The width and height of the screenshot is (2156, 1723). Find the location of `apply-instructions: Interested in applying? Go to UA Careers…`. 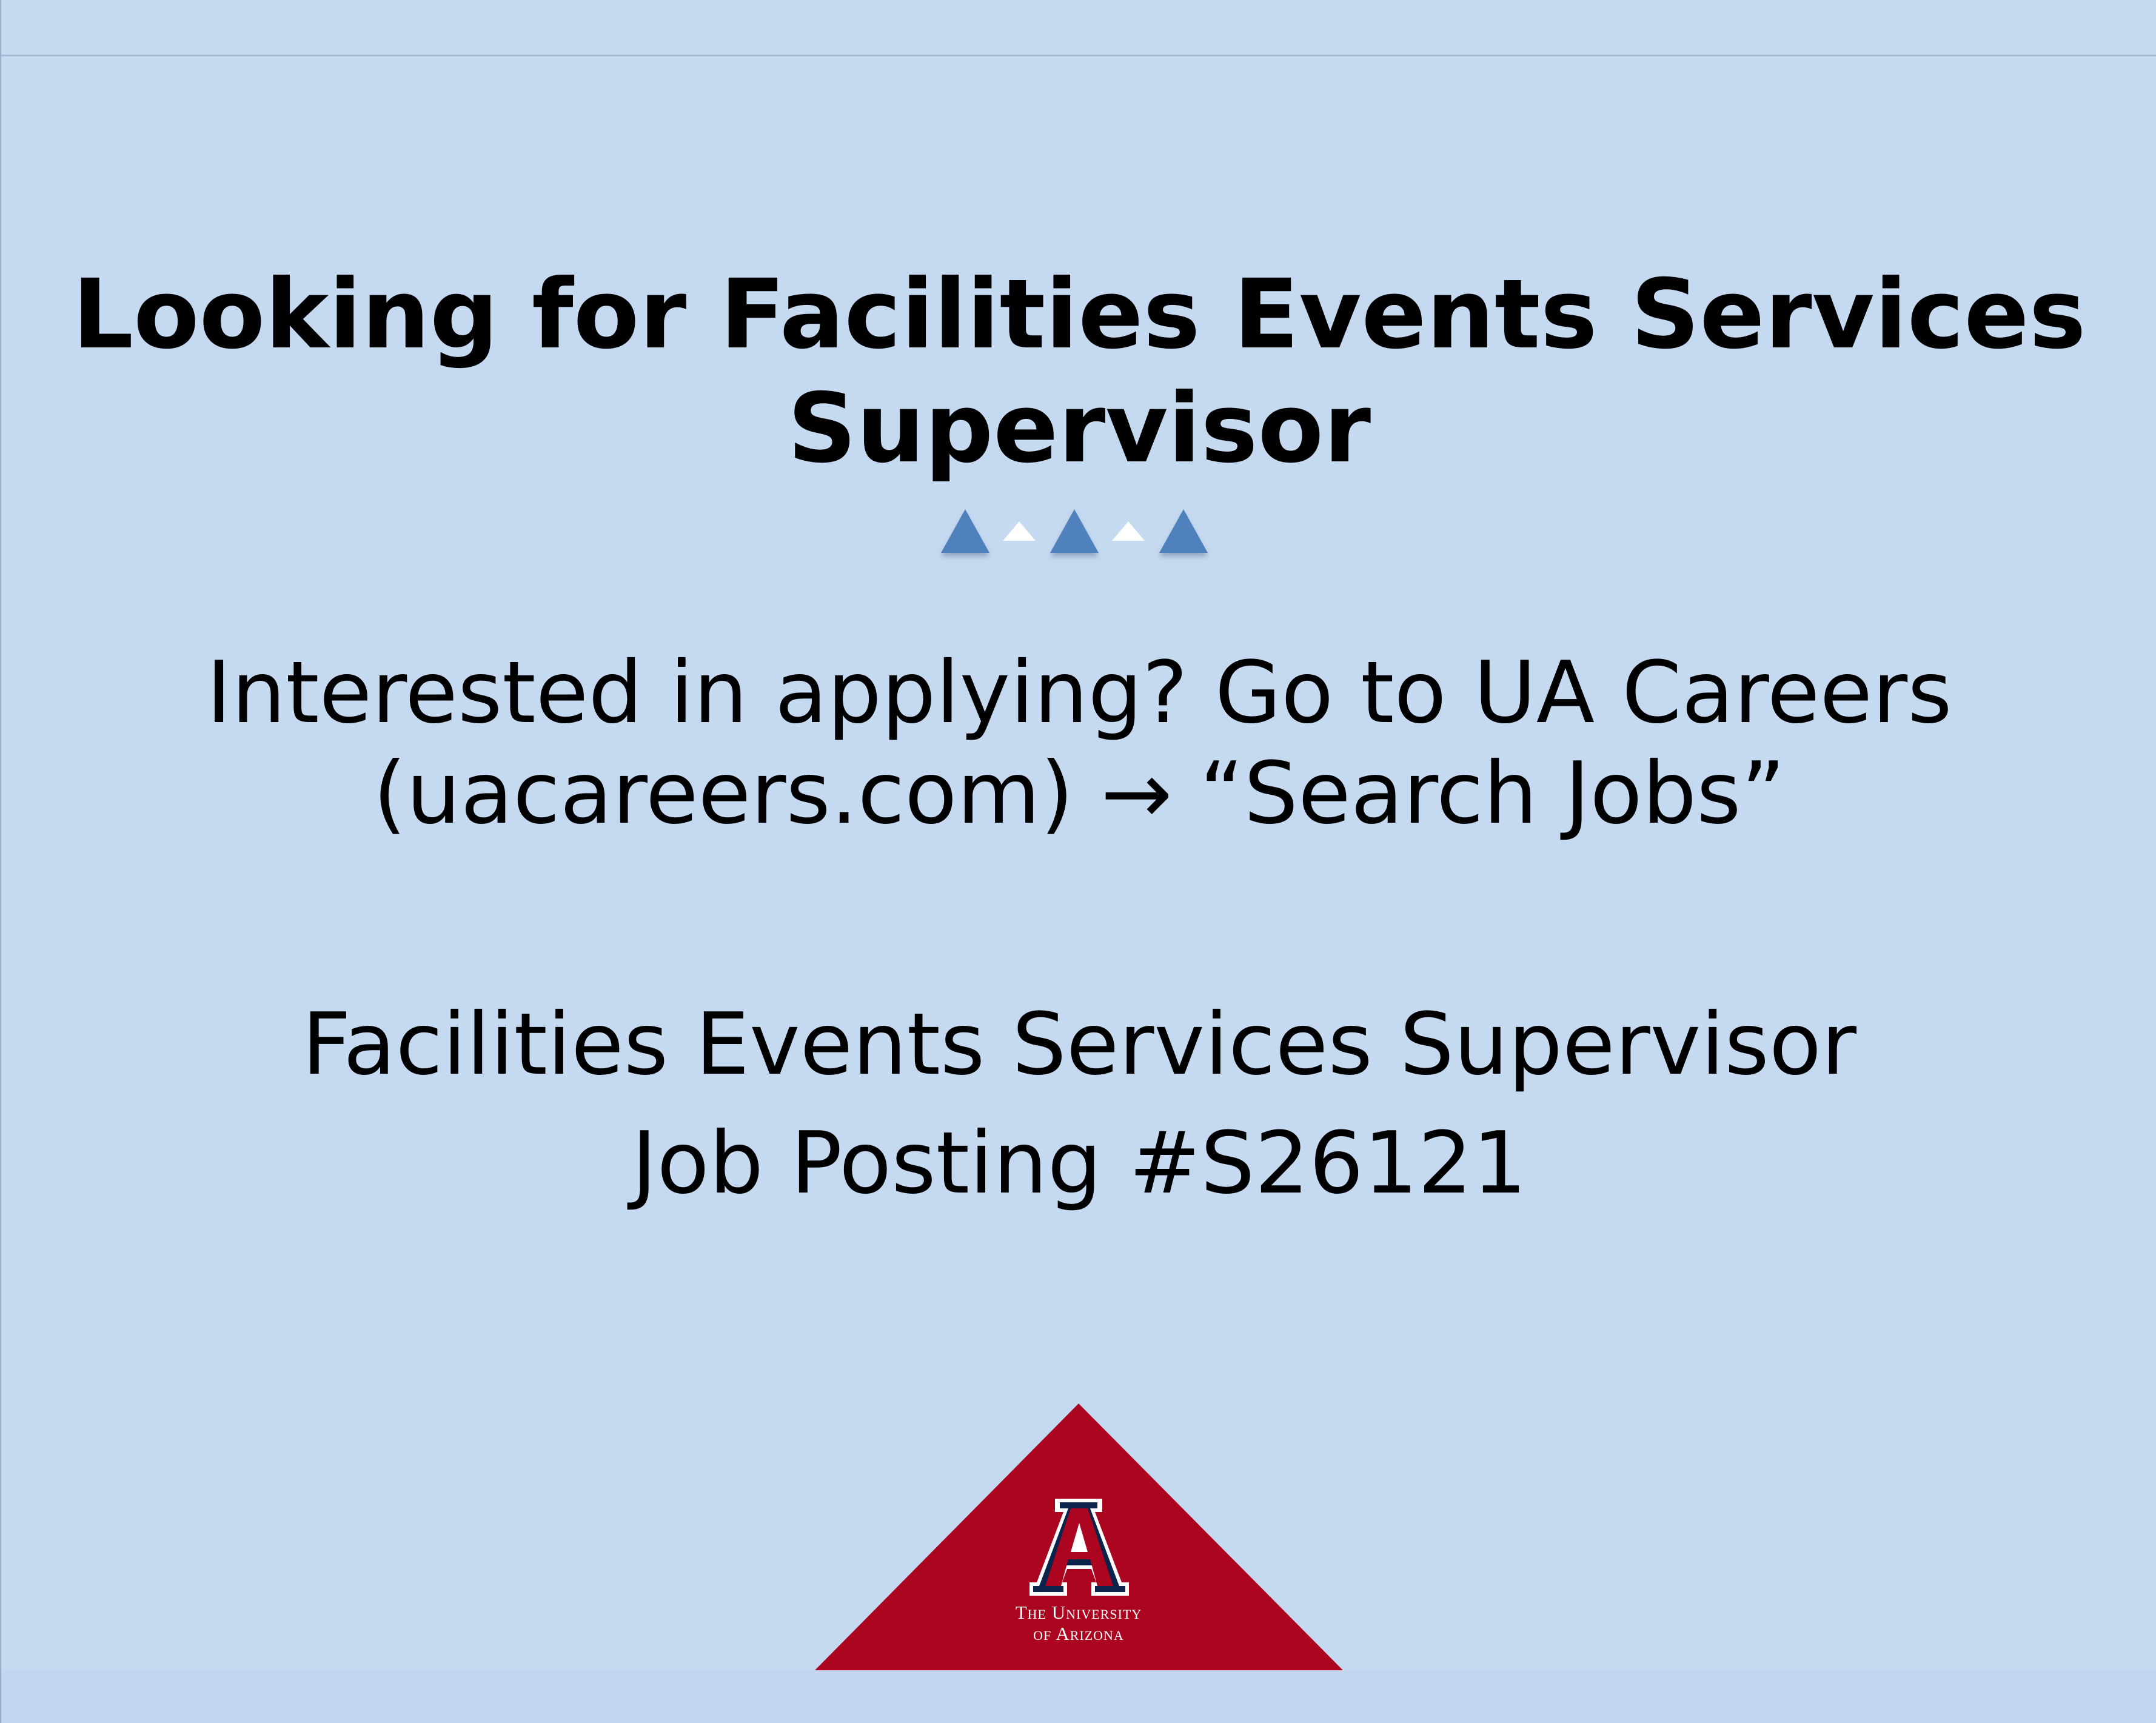

apply-instructions: Interested in applying? Go to UA Careers… is located at coordinates (1078, 743).